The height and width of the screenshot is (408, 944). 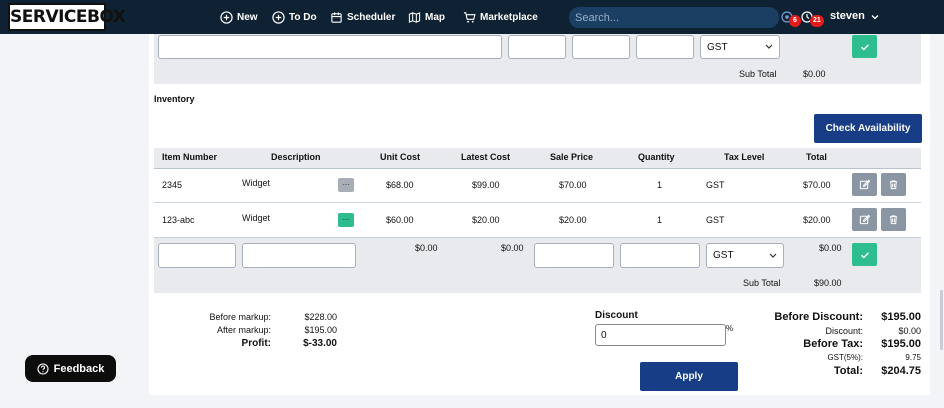 I want to click on check-availability-button: Check Availability, so click(x=868, y=128).